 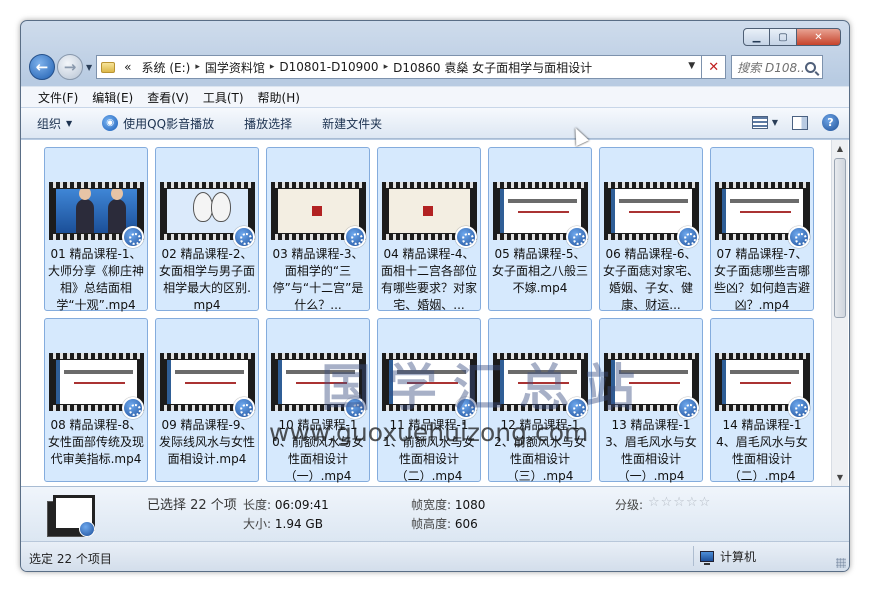 What do you see at coordinates (49, 123) in the screenshot?
I see `organize-label: 组织` at bounding box center [49, 123].